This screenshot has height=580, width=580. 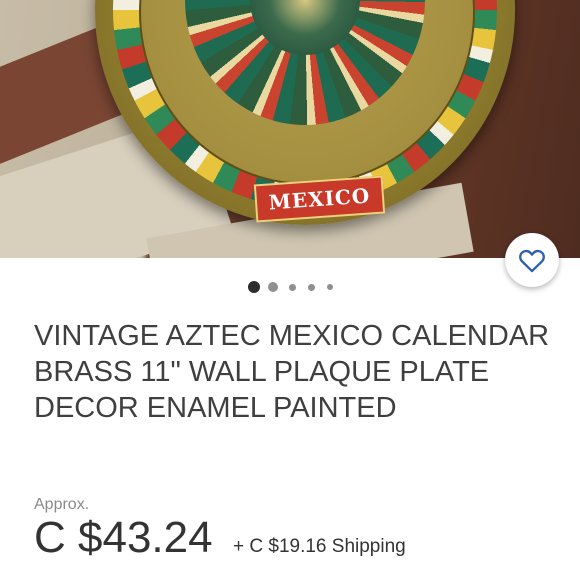 I want to click on favorite-button, so click(x=532, y=260).